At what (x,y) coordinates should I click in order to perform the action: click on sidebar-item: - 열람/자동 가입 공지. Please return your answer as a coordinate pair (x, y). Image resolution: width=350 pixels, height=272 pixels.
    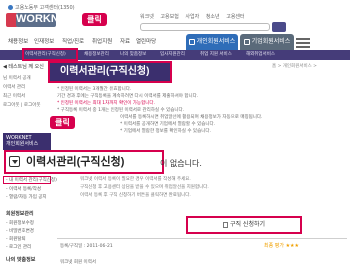
    Looking at the image, I should click on (26, 197).